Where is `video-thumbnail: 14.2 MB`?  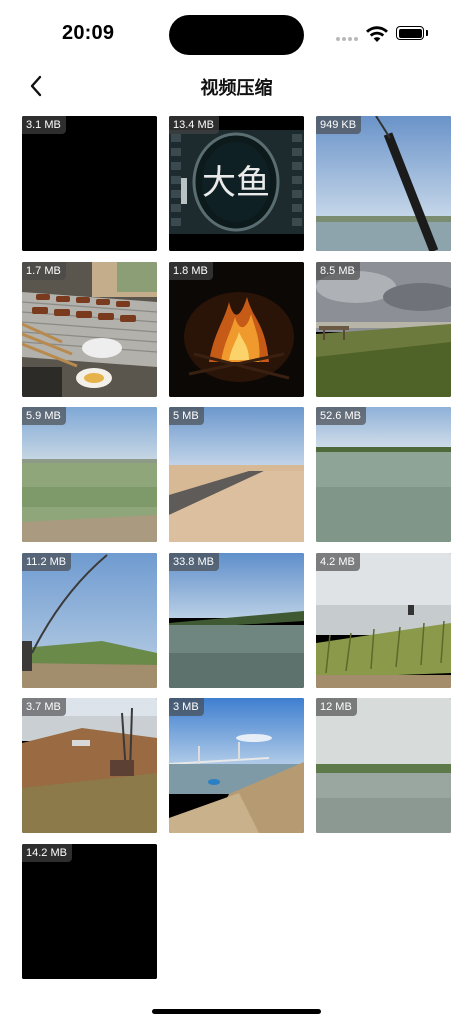 video-thumbnail: 14.2 MB is located at coordinates (89, 911).